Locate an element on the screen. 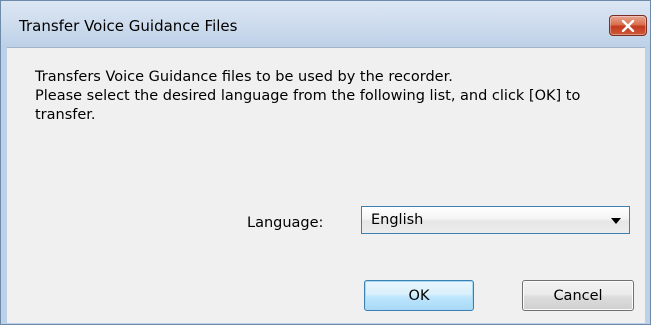 The image size is (653, 327). description-line: transfer. is located at coordinates (65, 115).